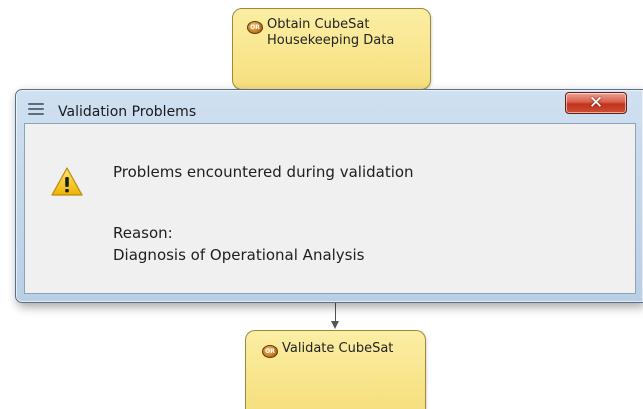 The height and width of the screenshot is (409, 643). What do you see at coordinates (331, 32) in the screenshot?
I see `node-label-text: Obtain CubeSat Housekeeping Data` at bounding box center [331, 32].